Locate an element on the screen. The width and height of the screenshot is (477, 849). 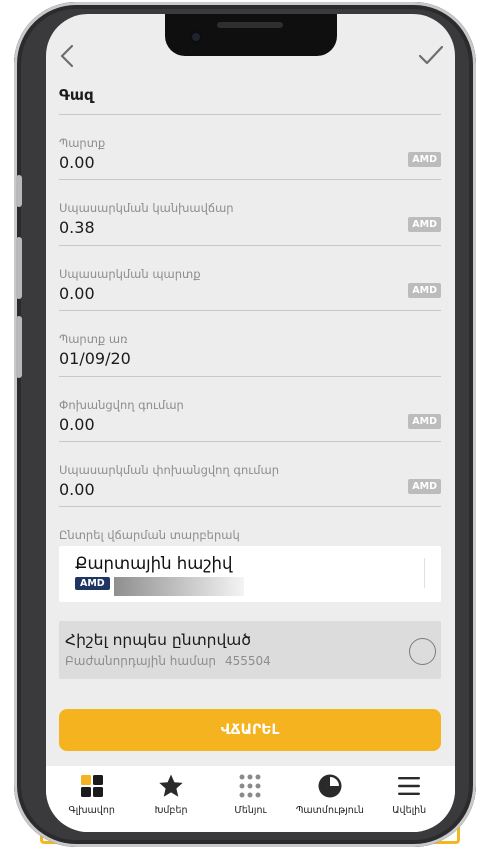
tab-home: Գլխավոր is located at coordinates (92, 799).